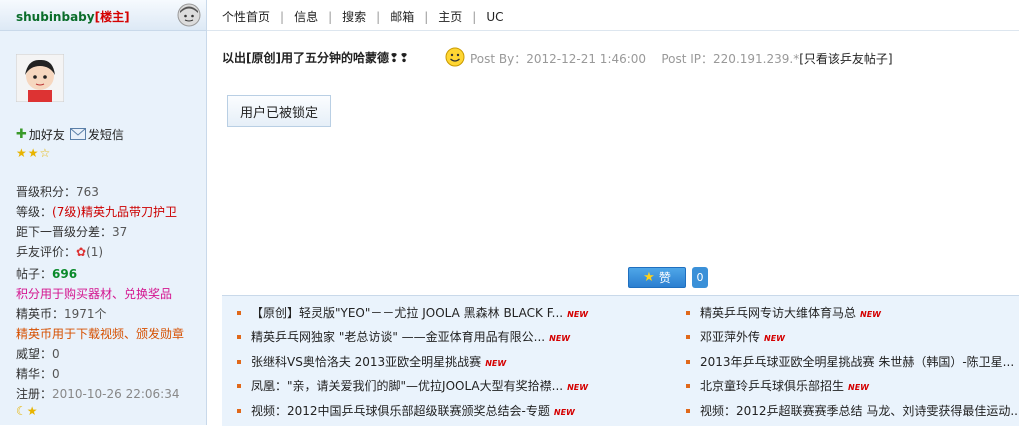  Describe the element at coordinates (72, 232) in the screenshot. I see `next-level-diff: 距下一晋级分差：37` at that location.